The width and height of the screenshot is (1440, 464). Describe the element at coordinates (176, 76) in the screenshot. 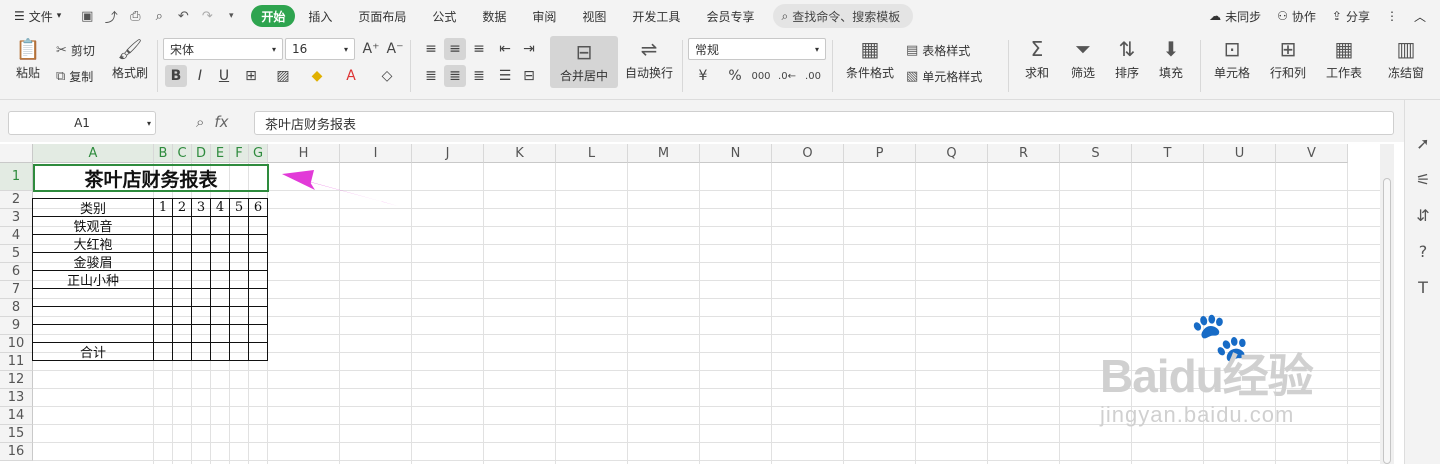

I see `bold-icon: B` at that location.